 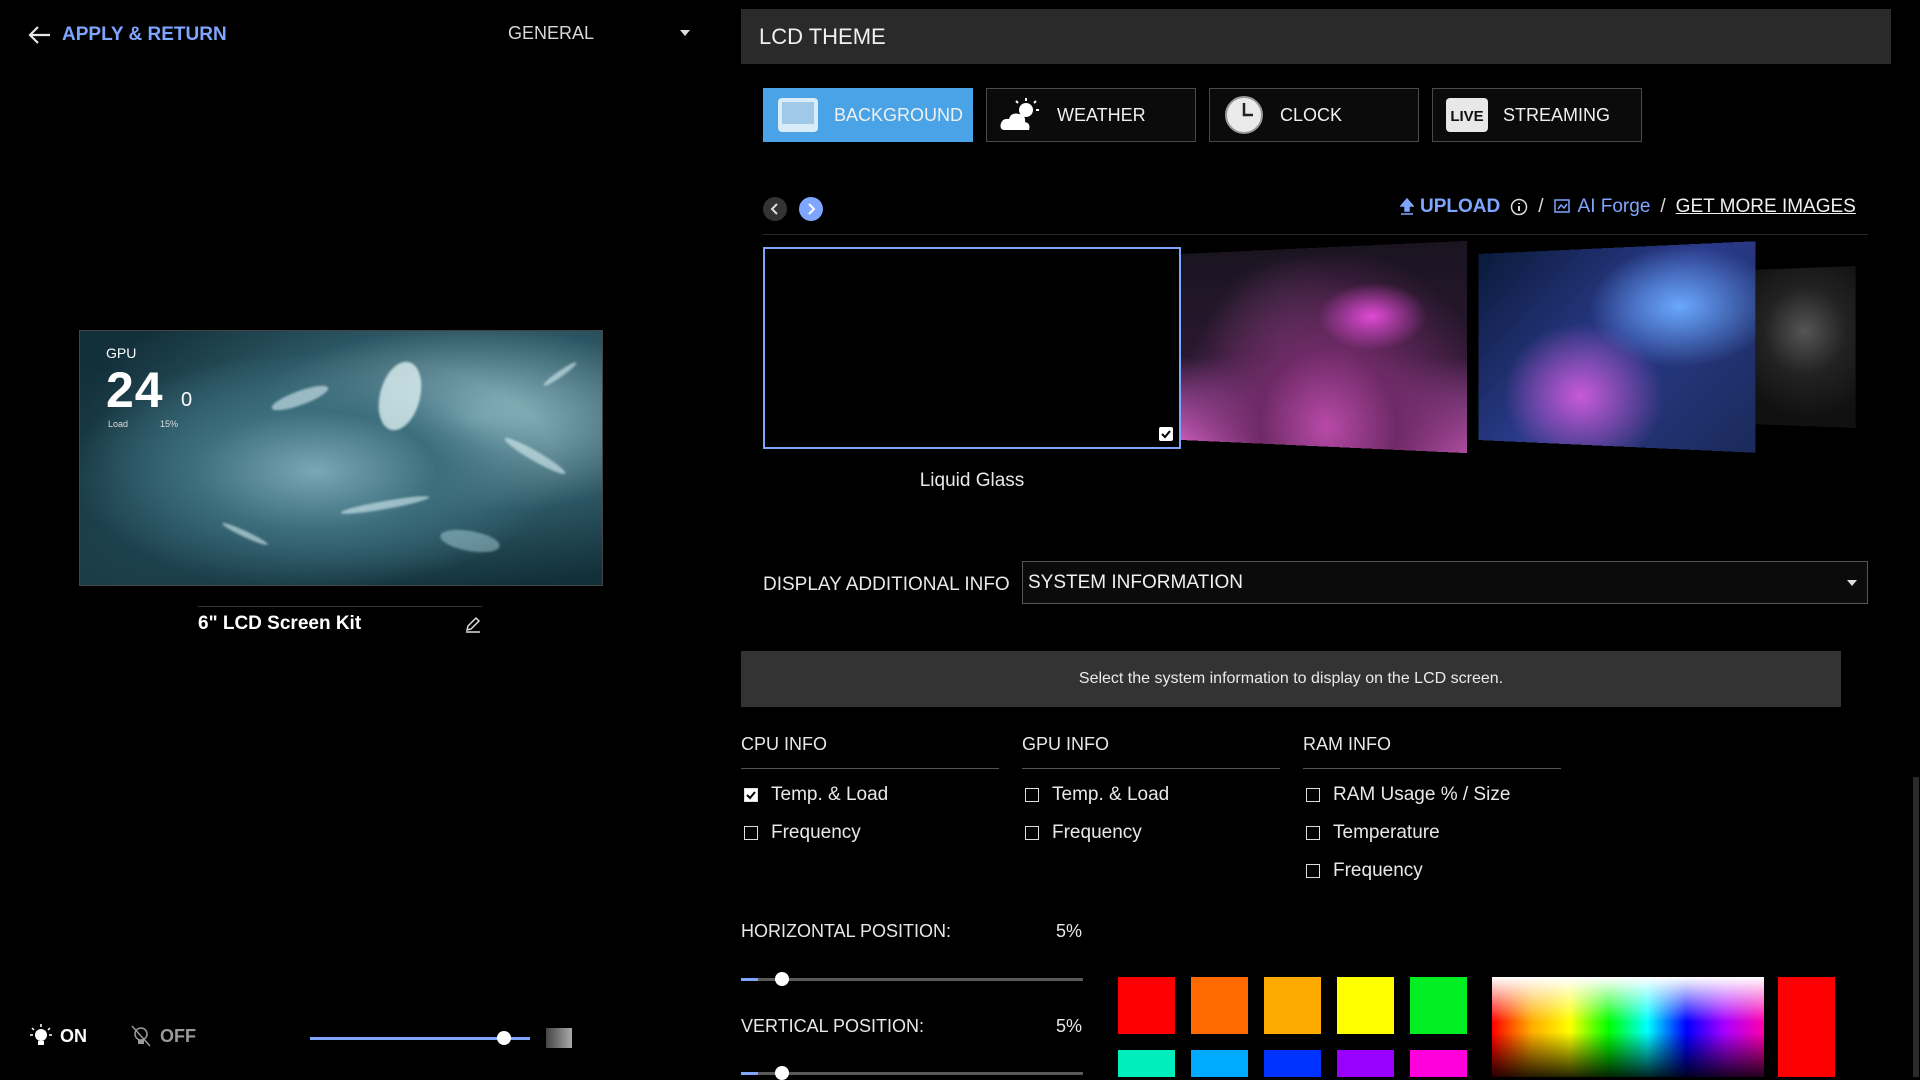 What do you see at coordinates (144, 34) in the screenshot?
I see `apply-and-return-label: APPLY & RETURN` at bounding box center [144, 34].